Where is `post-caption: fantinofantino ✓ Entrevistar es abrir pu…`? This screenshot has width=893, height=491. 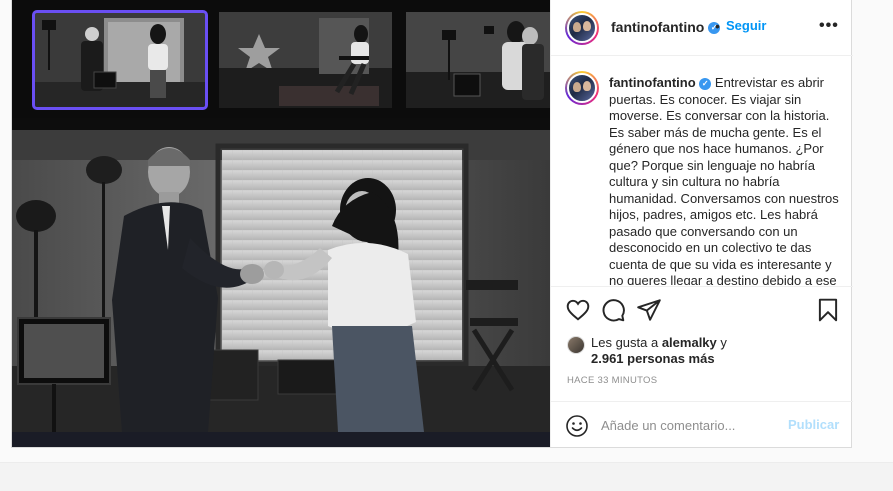 post-caption: fantinofantino ✓ Entrevistar es abrir pu… is located at coordinates (725, 180).